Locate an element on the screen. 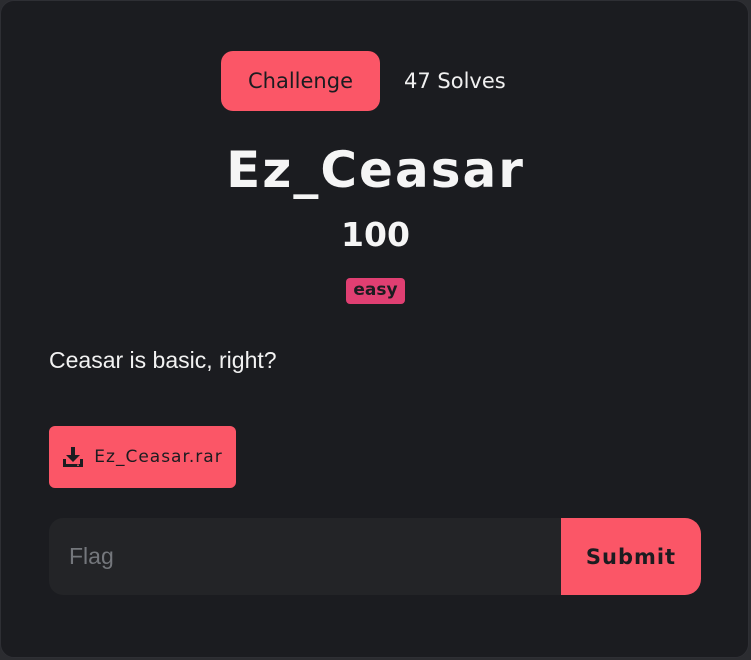 The image size is (751, 660). download-icon is located at coordinates (73, 457).